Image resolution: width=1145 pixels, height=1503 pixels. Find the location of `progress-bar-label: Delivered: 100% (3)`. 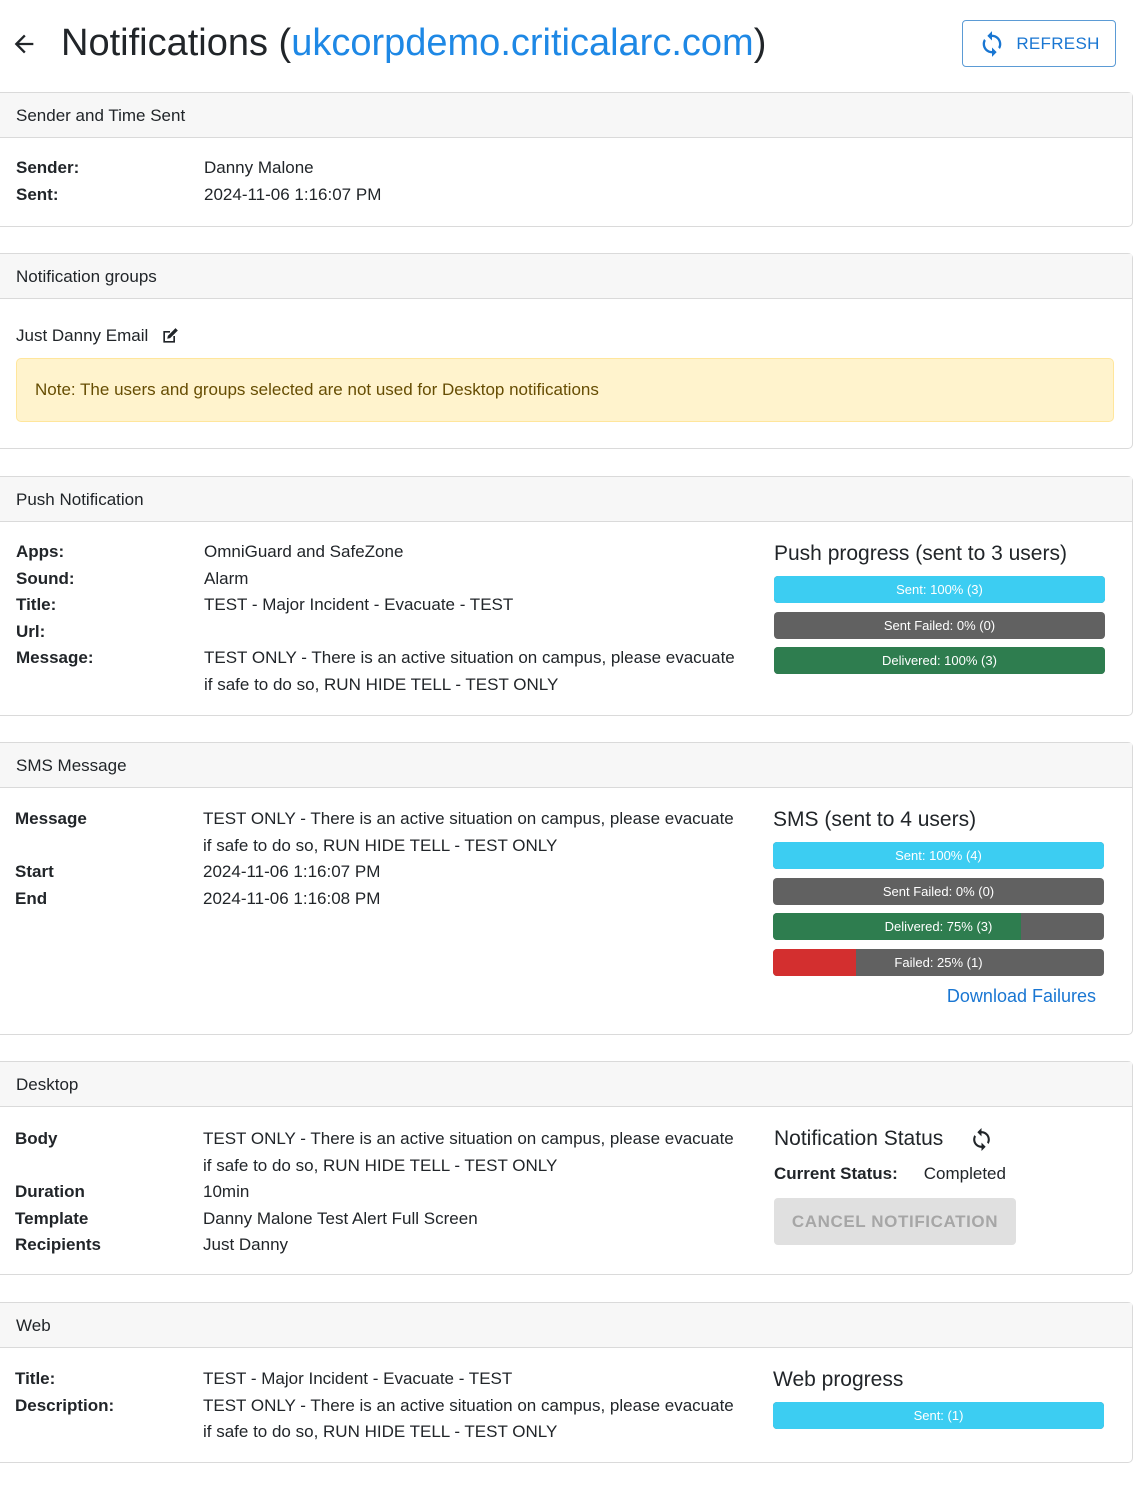

progress-bar-label: Delivered: 100% (3) is located at coordinates (939, 660).